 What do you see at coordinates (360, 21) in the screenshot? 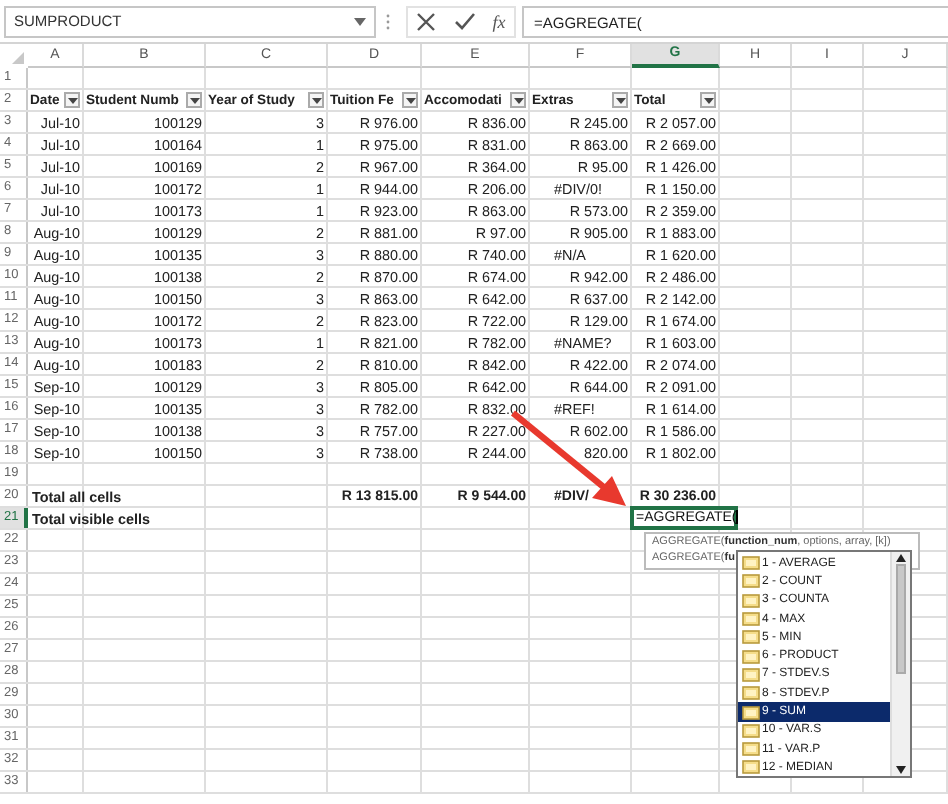
I see `caret-icon` at bounding box center [360, 21].